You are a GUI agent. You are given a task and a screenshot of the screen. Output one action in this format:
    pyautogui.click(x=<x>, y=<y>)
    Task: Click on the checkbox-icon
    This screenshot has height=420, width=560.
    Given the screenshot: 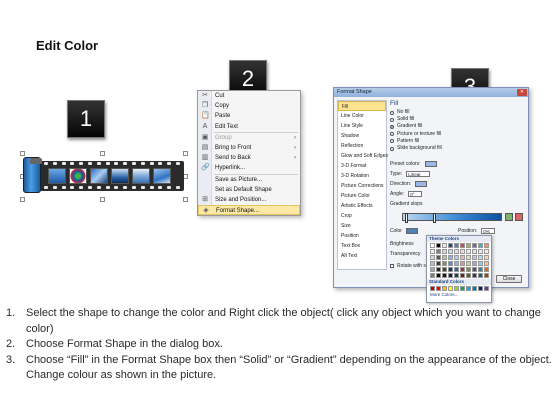 What is the action you would take?
    pyautogui.click(x=392, y=266)
    